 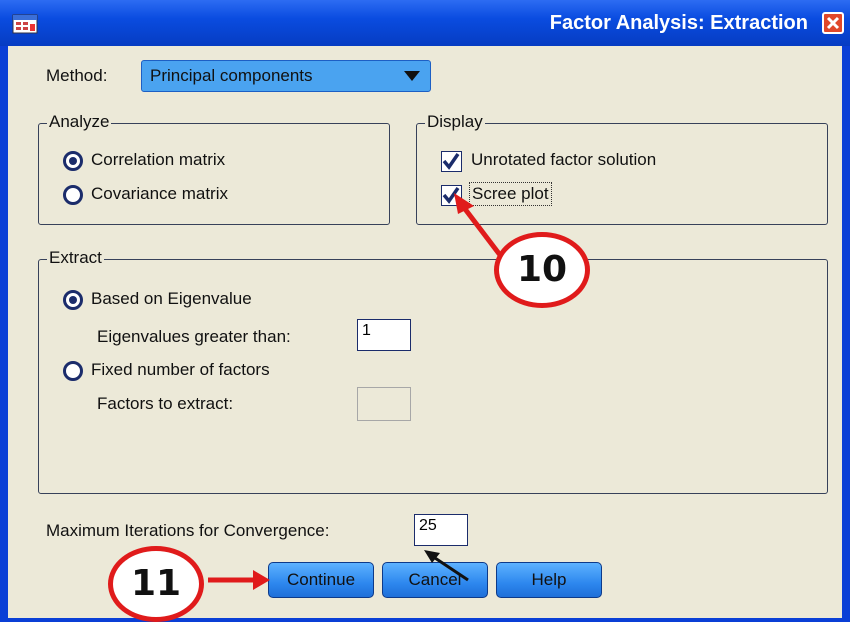 What do you see at coordinates (464, 203) in the screenshot?
I see `arrow-10-head` at bounding box center [464, 203].